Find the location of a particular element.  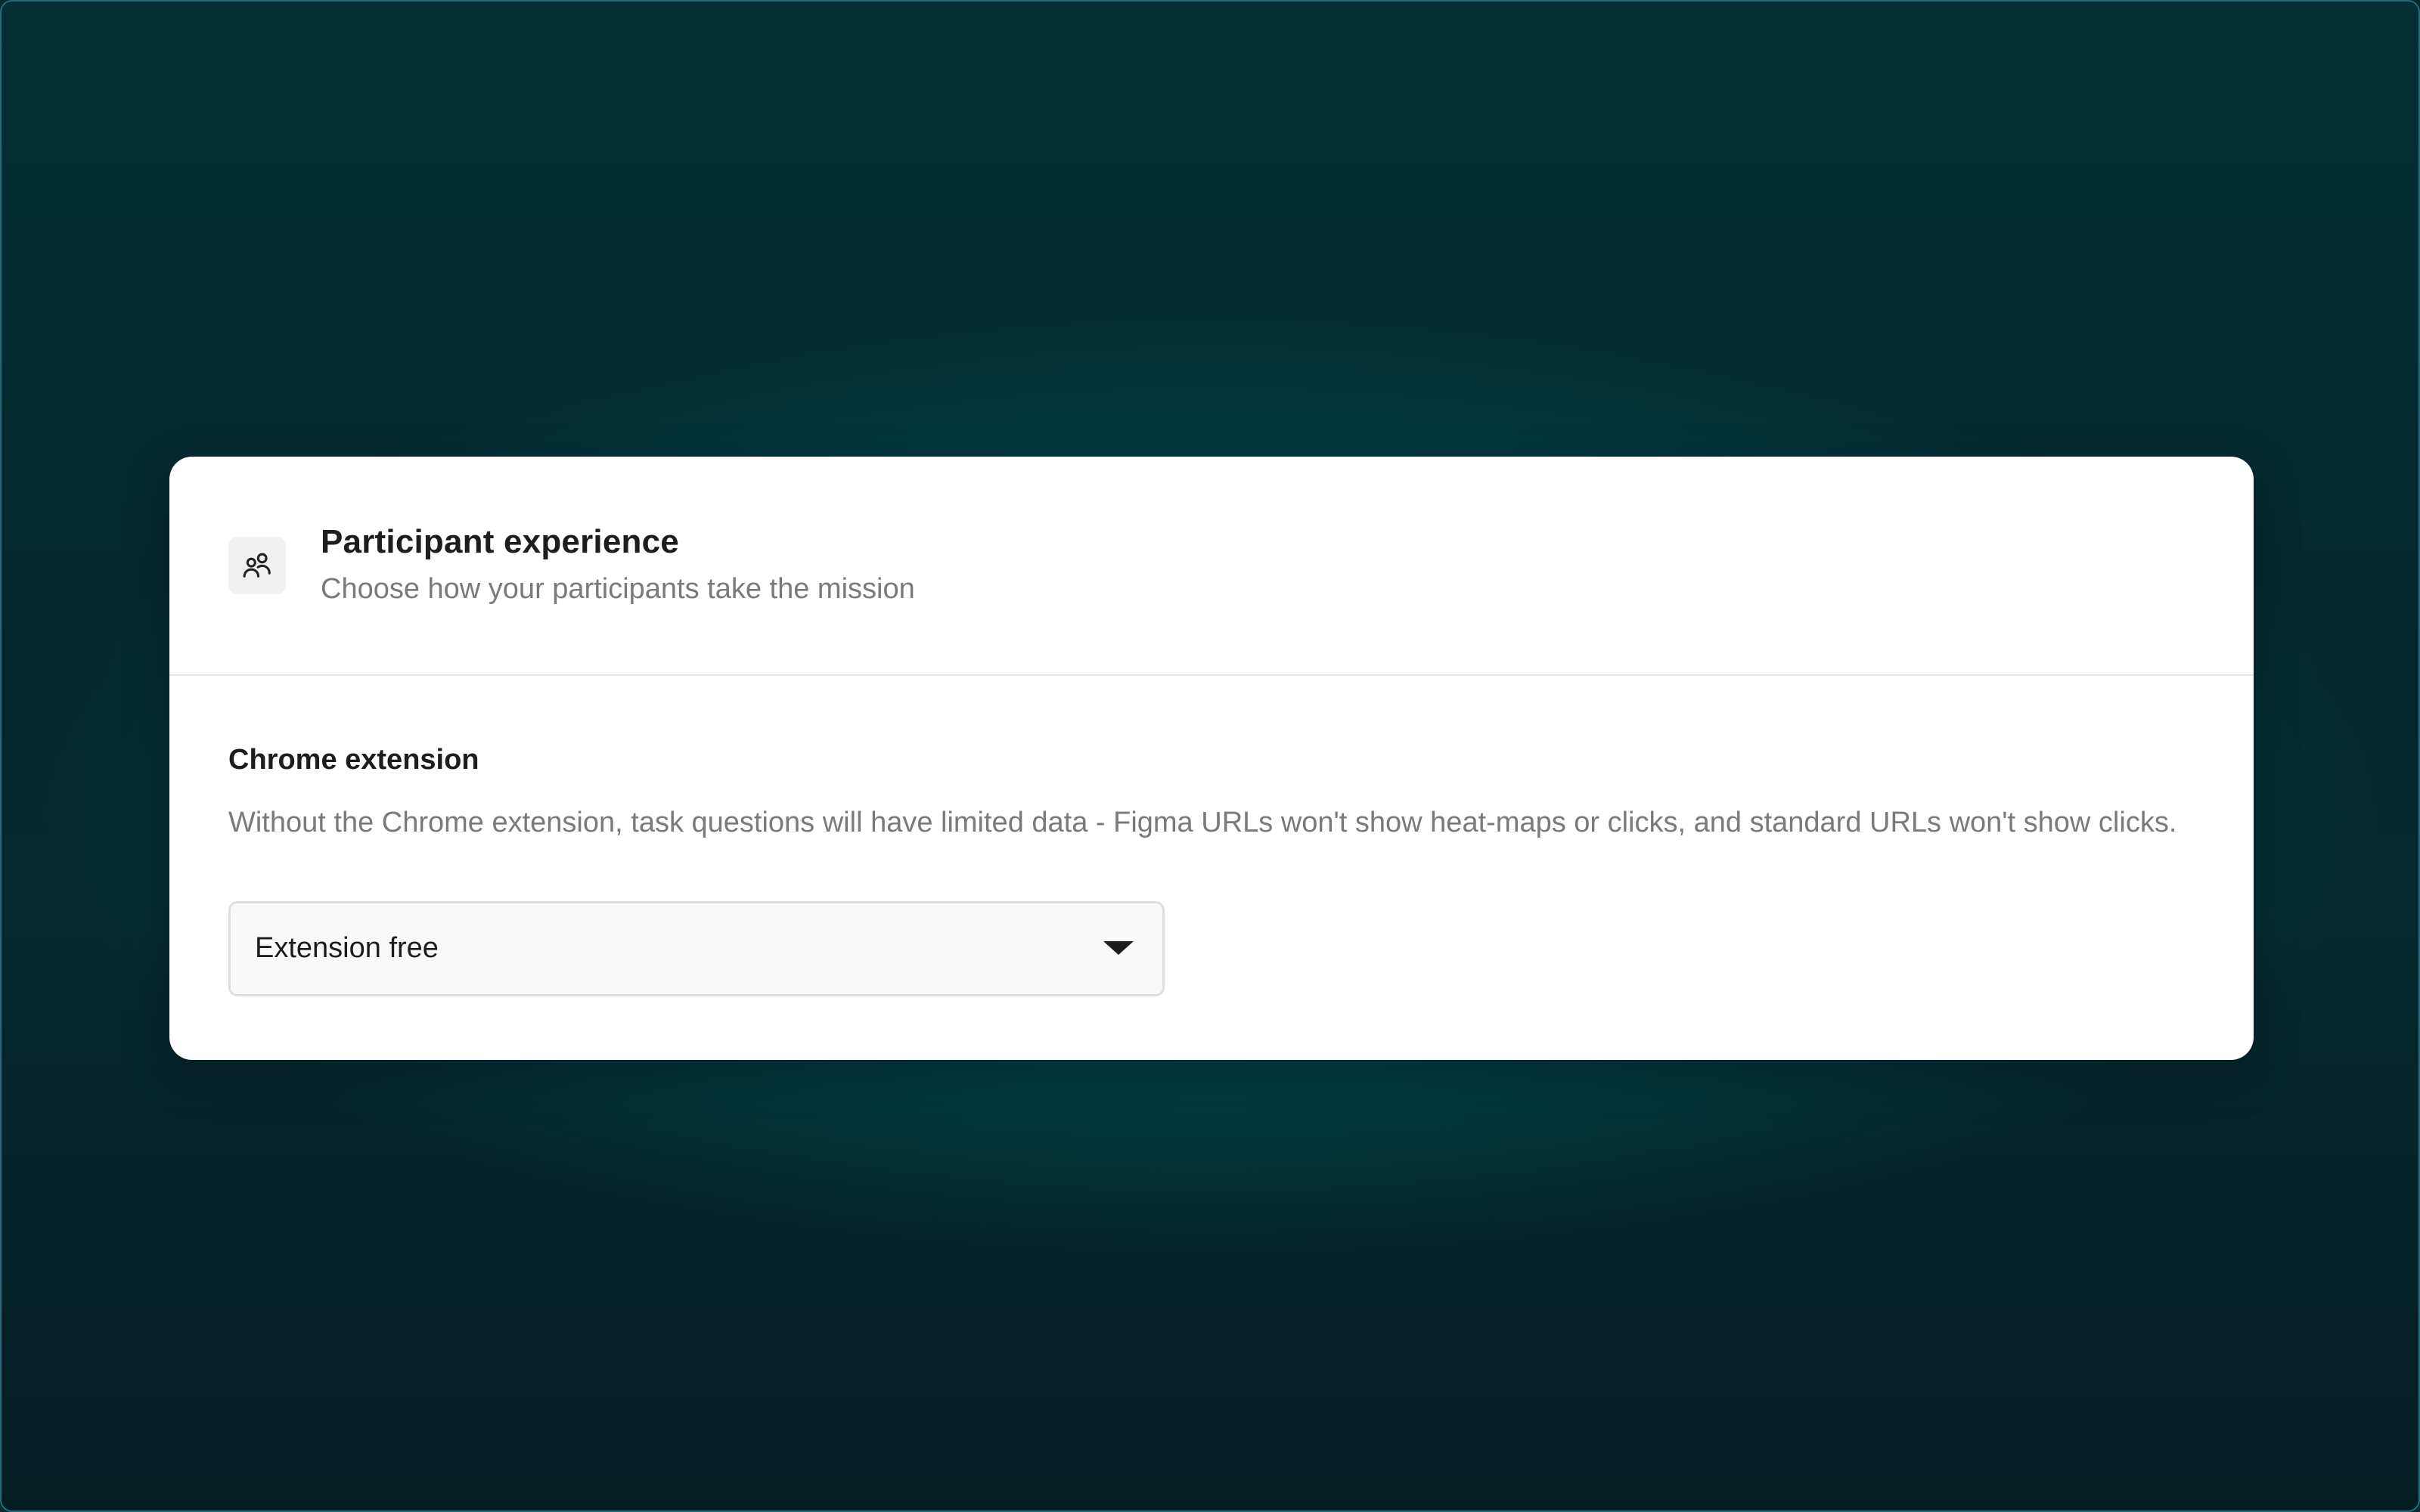

chevron-down-icon is located at coordinates (1118, 948).